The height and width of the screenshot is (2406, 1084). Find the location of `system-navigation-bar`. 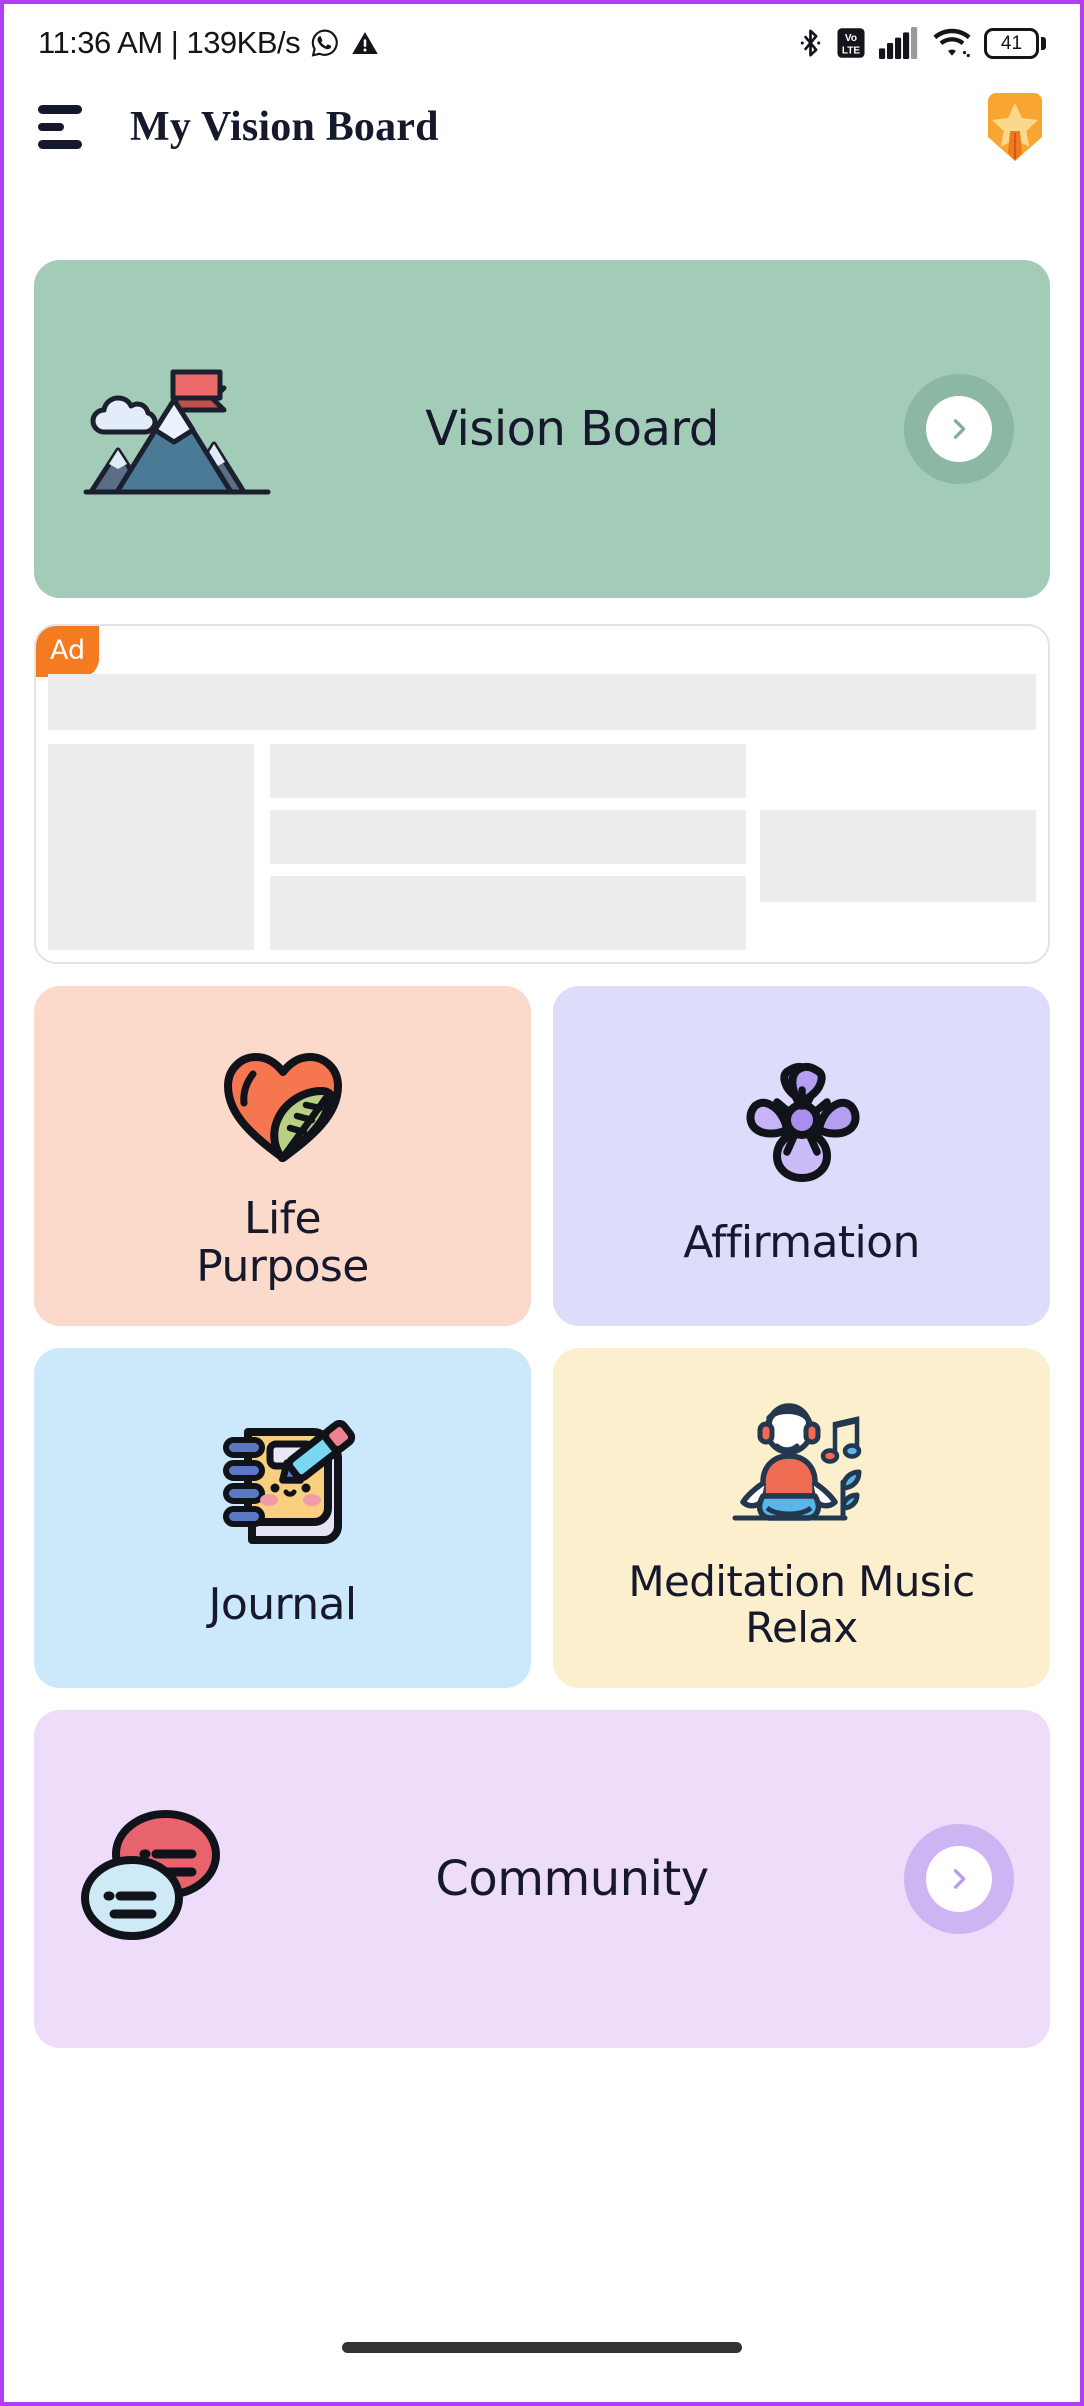

system-navigation-bar is located at coordinates (542, 2347).